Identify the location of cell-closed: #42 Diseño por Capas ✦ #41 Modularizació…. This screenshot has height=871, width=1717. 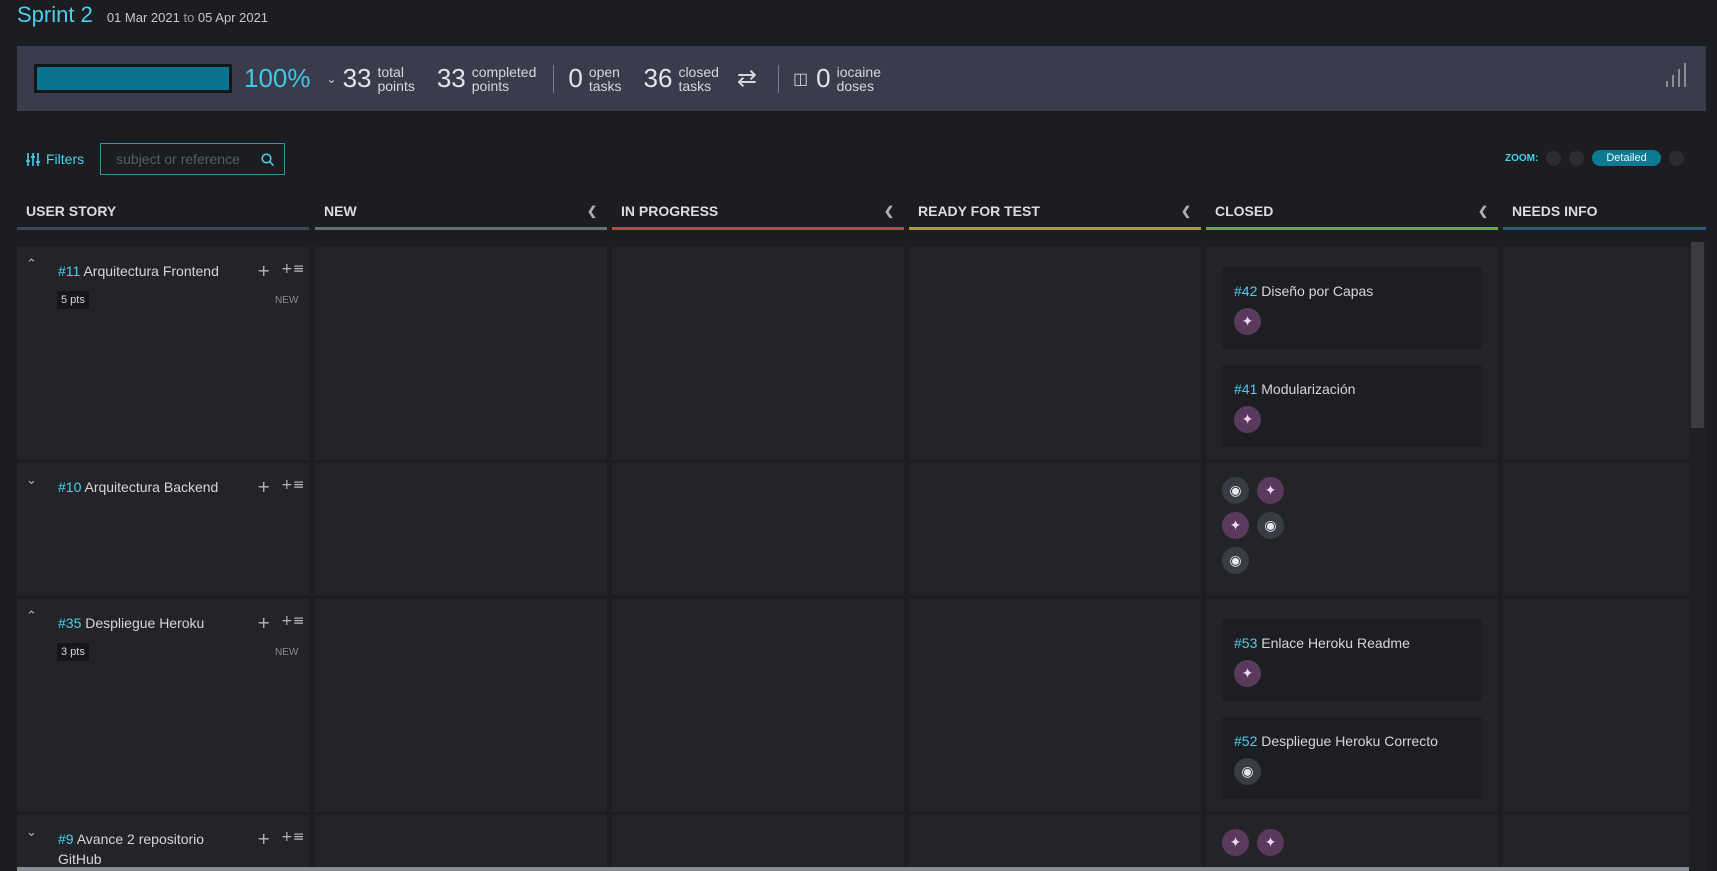
(1352, 353).